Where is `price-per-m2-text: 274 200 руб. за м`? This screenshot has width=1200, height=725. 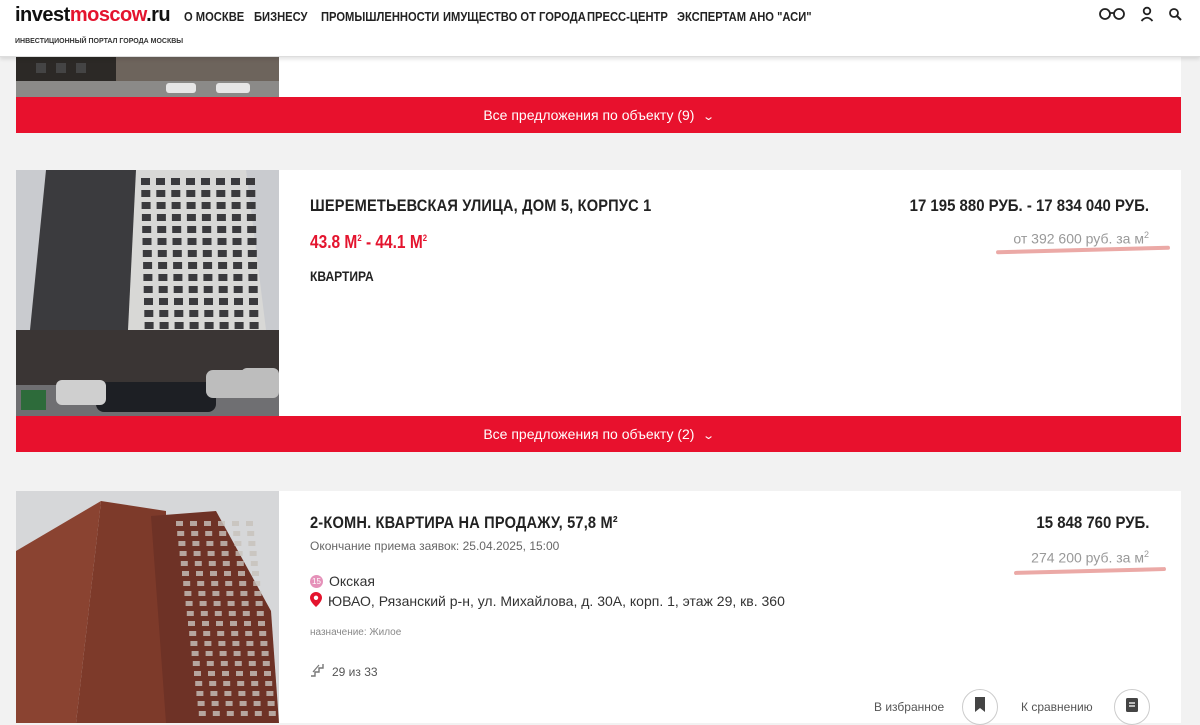 price-per-m2-text: 274 200 руб. за м is located at coordinates (1087, 557).